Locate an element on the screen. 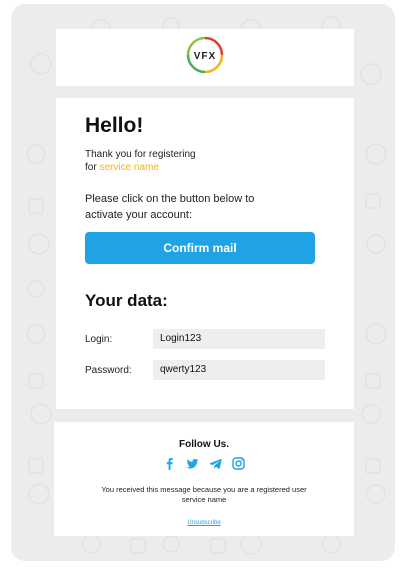 Image resolution: width=408 pixels, height=583 pixels. thanks-for-line: for service name is located at coordinates (185, 167).